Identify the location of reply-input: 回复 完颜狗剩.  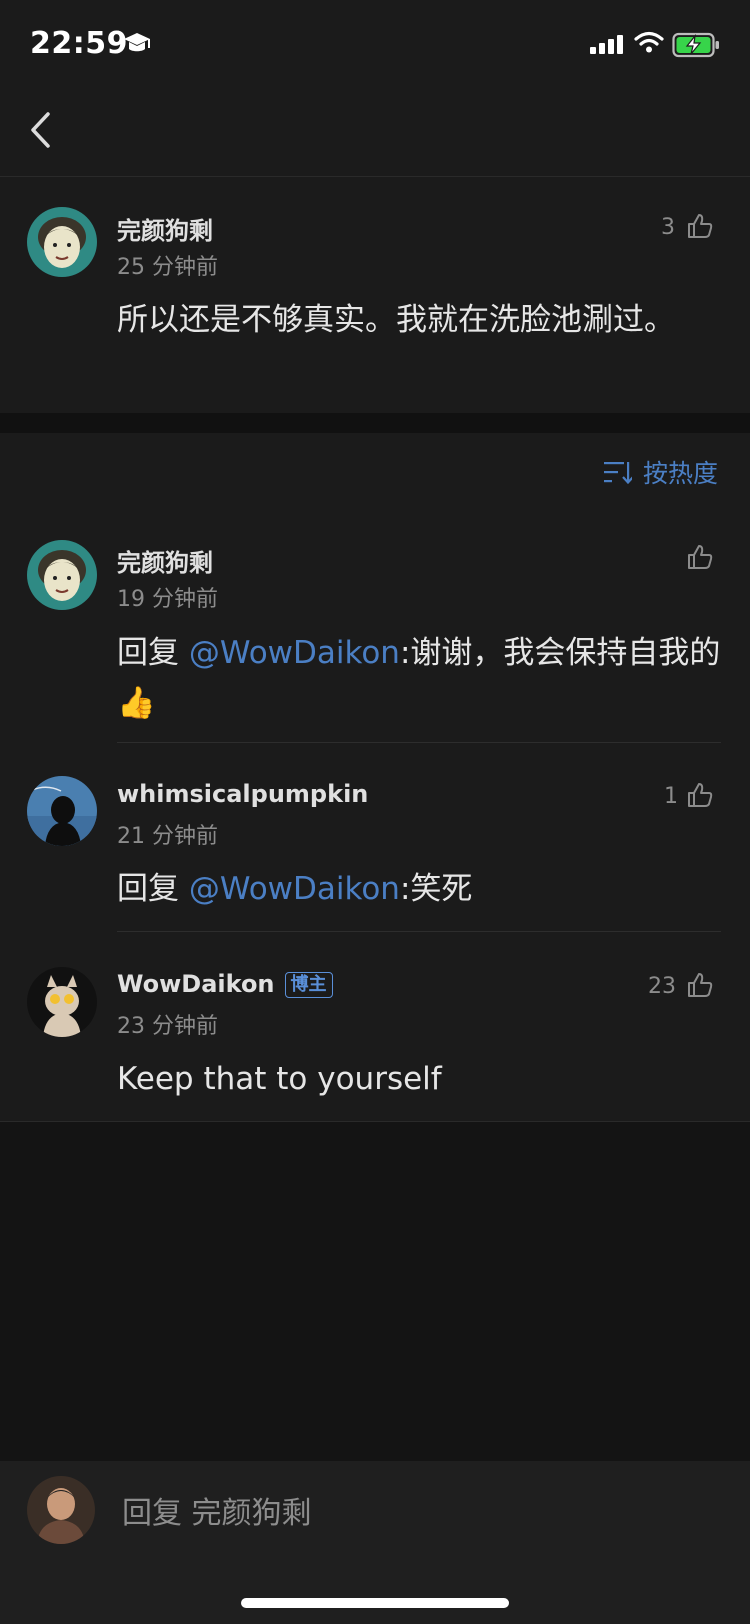
(217, 1510).